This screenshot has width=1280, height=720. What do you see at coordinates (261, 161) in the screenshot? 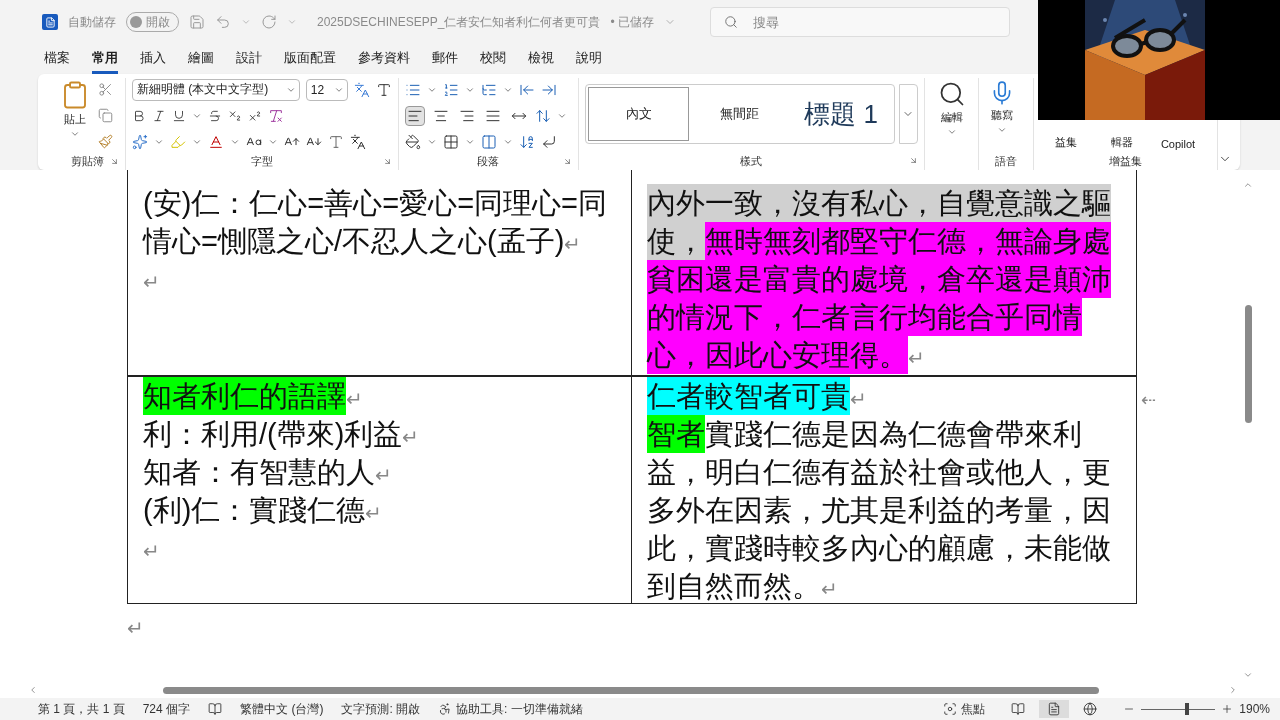
I see `group-label: 字型` at bounding box center [261, 161].